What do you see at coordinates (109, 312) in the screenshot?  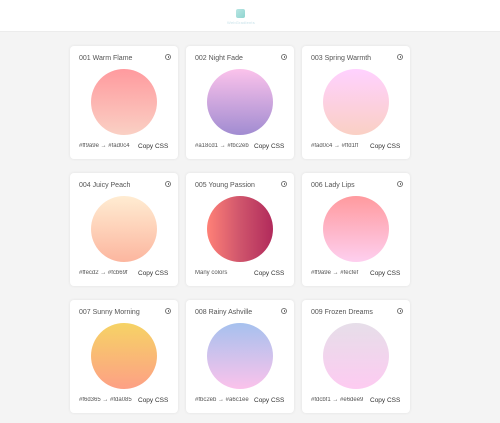 I see `gradient-title: 007 Sunny Morning` at bounding box center [109, 312].